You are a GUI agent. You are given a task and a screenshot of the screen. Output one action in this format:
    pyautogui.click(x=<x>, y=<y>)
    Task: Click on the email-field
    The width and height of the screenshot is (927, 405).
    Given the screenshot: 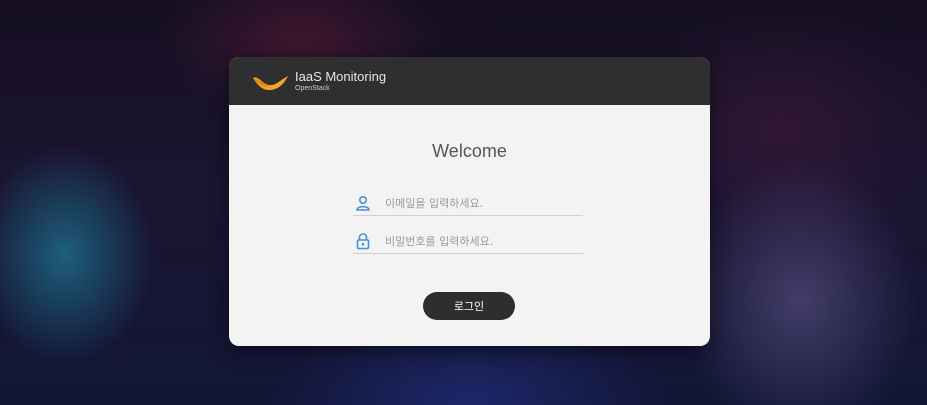 What is the action you would take?
    pyautogui.click(x=468, y=203)
    